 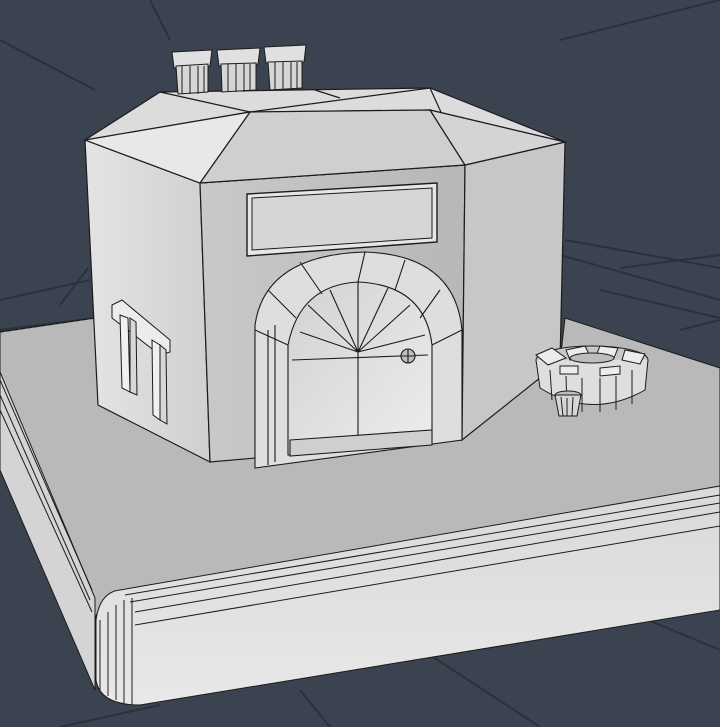 What do you see at coordinates (192, 72) in the screenshot?
I see `chimney-left` at bounding box center [192, 72].